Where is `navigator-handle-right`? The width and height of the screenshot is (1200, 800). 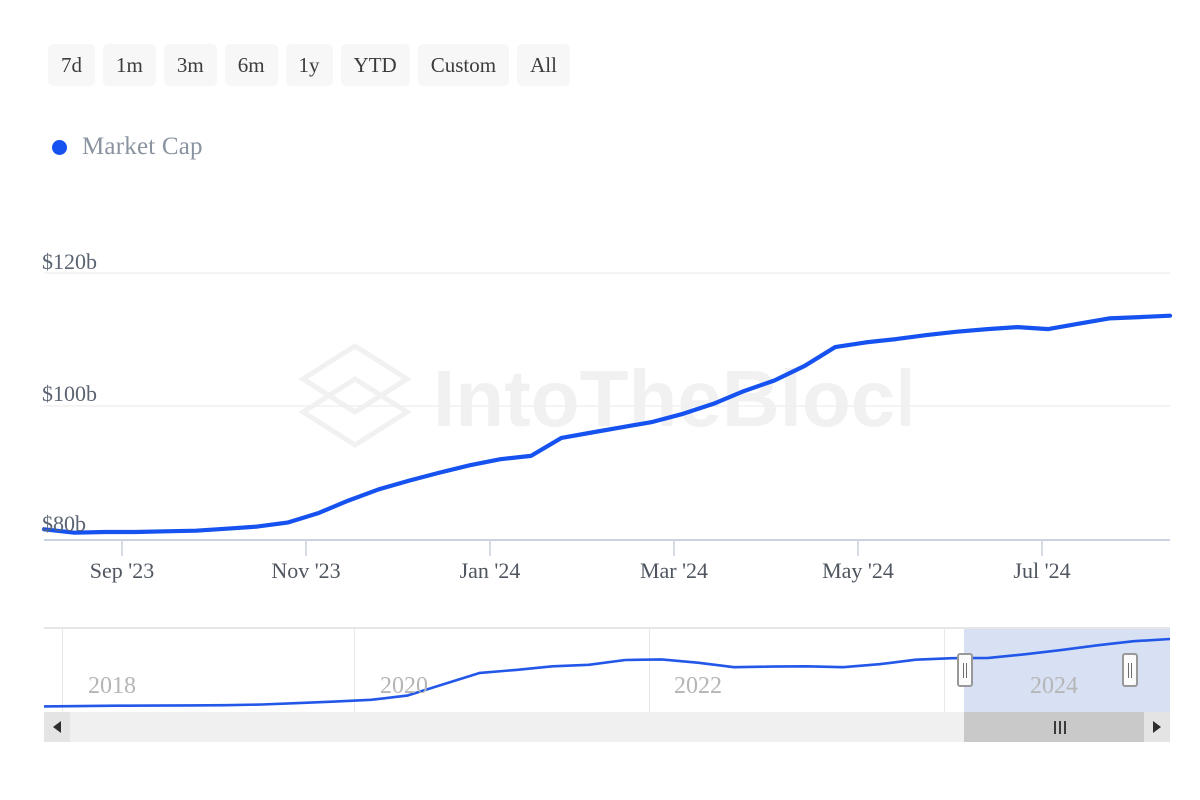
navigator-handle-right is located at coordinates (1130, 670).